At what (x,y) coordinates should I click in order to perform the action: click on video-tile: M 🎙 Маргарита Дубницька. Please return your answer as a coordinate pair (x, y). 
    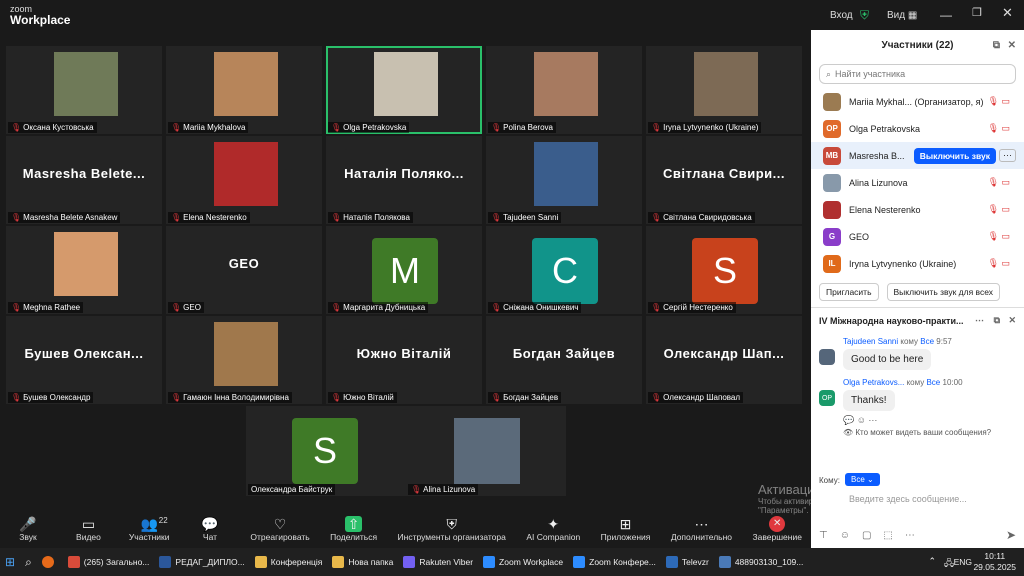
    Looking at the image, I should click on (404, 270).